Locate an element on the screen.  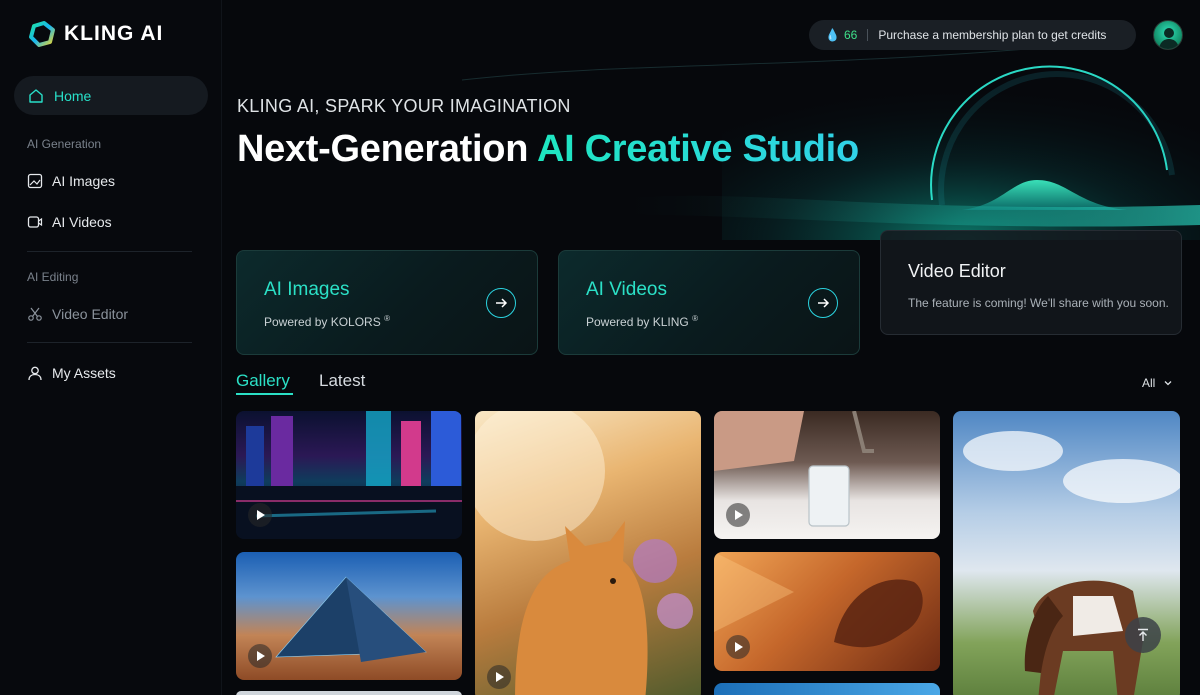
logo: KLING AI is located at coordinates (95, 34).